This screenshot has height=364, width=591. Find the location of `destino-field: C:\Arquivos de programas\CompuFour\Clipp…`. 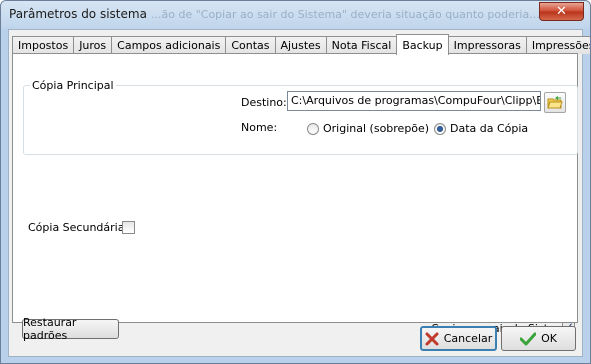

destino-field: C:\Arquivos de programas\CompuFour\Clipp… is located at coordinates (414, 101).